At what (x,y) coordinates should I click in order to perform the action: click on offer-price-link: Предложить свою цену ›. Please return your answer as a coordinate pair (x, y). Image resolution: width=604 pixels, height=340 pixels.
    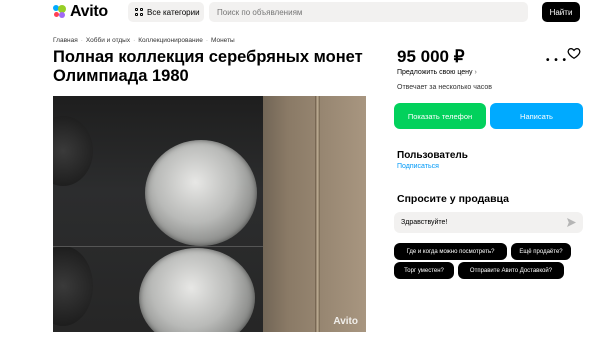
    Looking at the image, I should click on (437, 72).